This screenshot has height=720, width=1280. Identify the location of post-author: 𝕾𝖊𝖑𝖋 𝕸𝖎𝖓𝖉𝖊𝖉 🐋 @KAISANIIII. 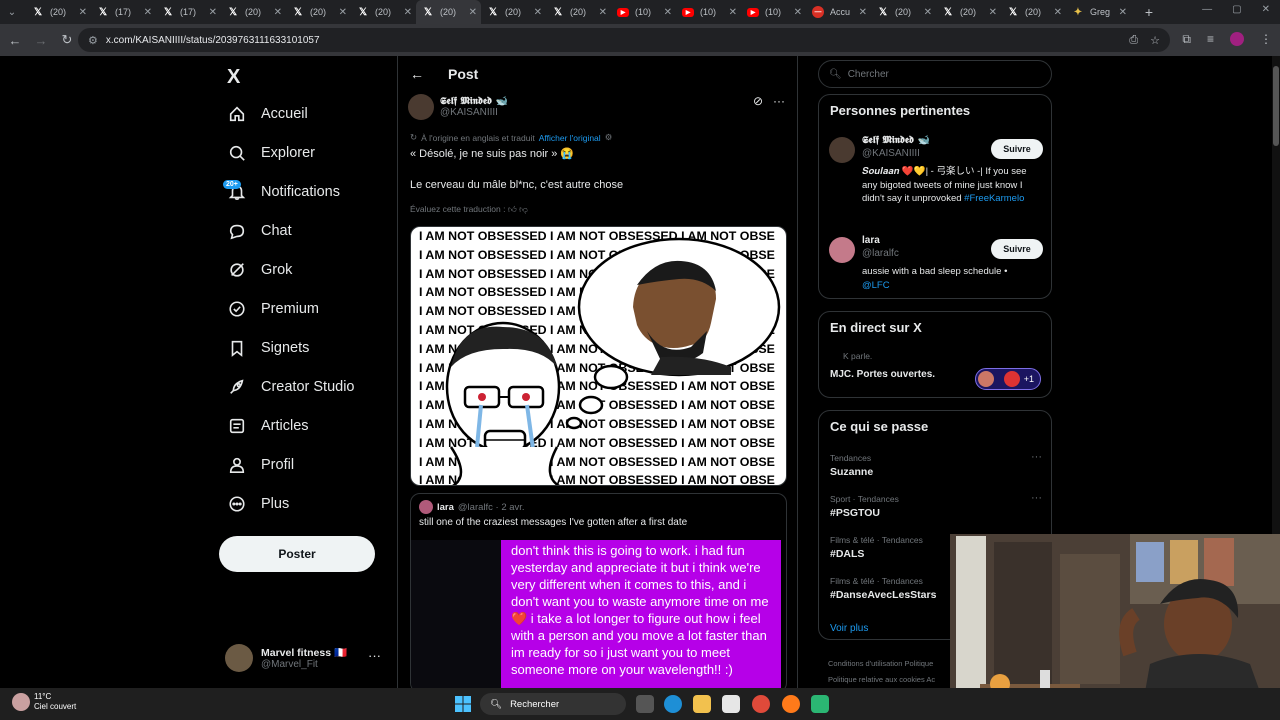
(458, 107).